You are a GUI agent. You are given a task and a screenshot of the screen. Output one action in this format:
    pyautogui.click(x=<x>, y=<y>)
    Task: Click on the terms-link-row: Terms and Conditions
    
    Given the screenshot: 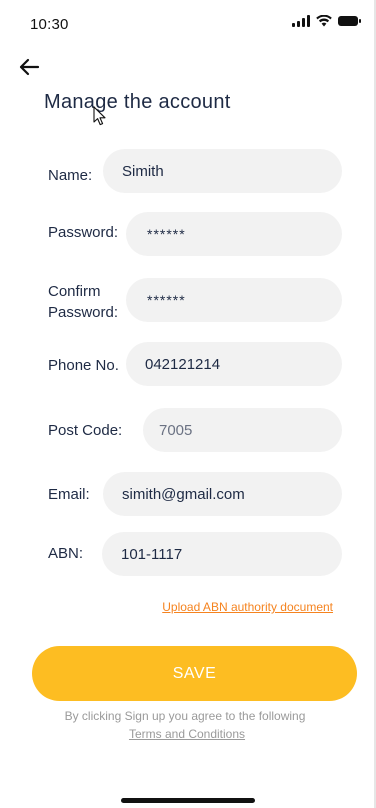 What is the action you would take?
    pyautogui.click(x=187, y=734)
    